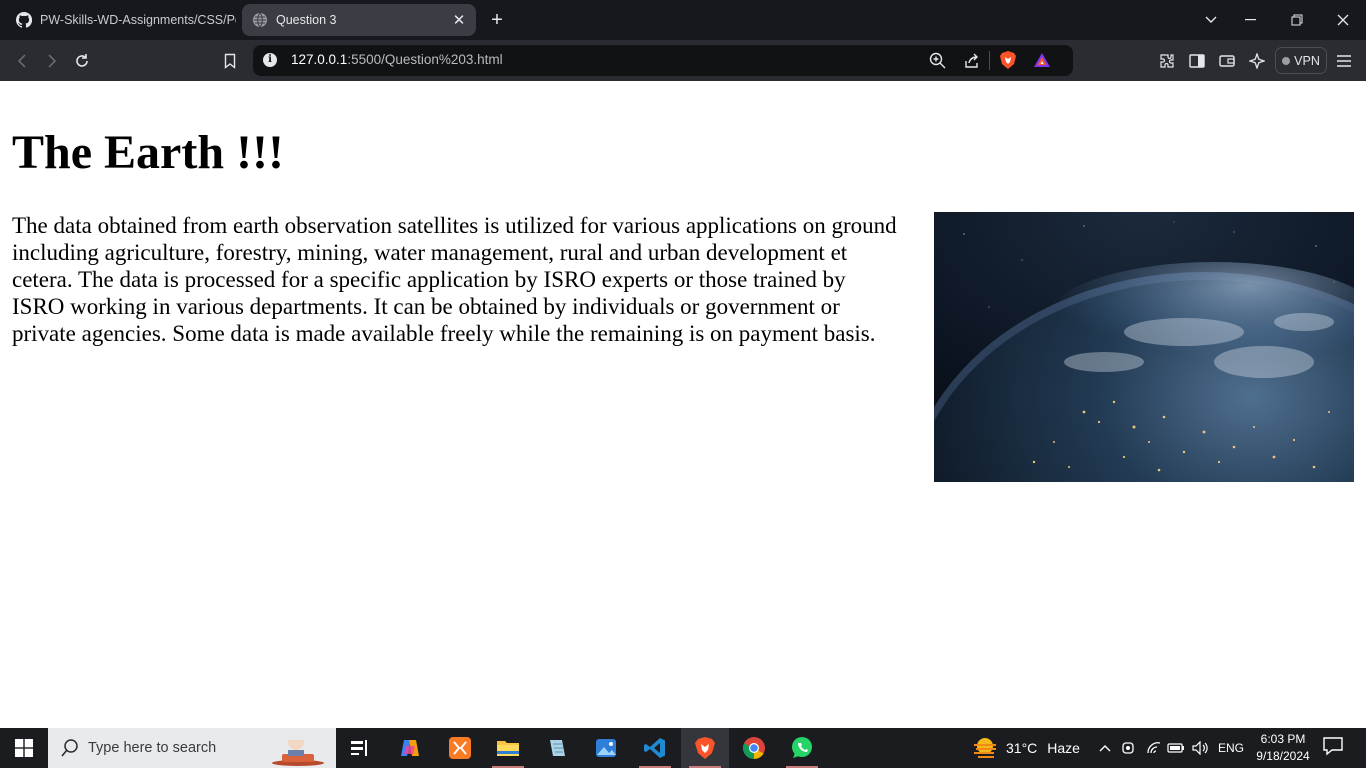 The height and width of the screenshot is (768, 1366). What do you see at coordinates (260, 20) in the screenshot?
I see `globe-icon` at bounding box center [260, 20].